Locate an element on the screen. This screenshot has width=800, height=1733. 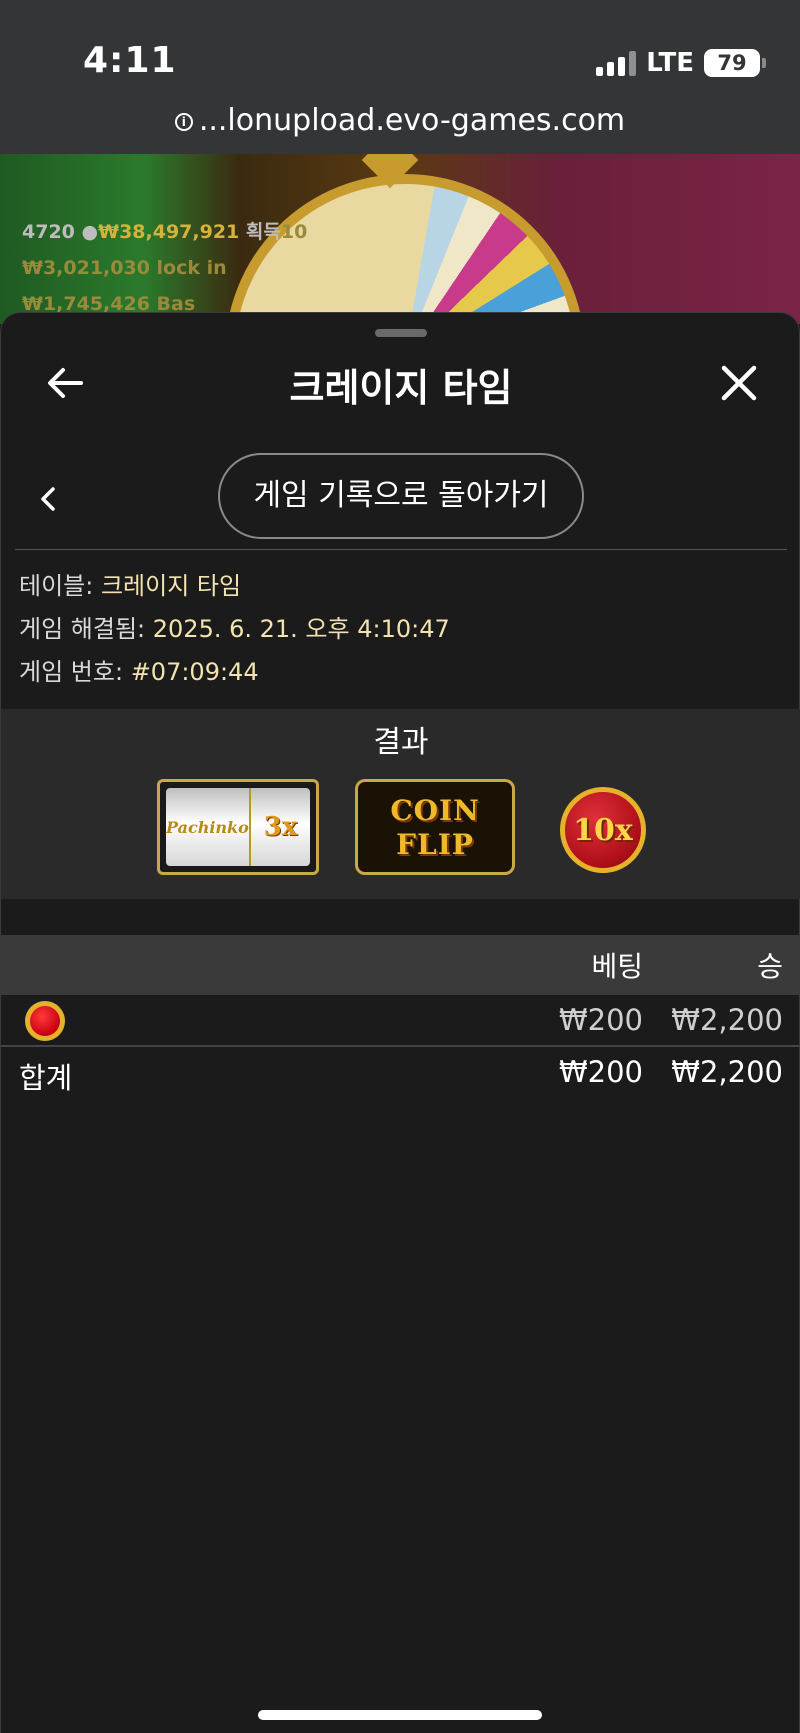
battery-icon: 79 is located at coordinates (735, 63).